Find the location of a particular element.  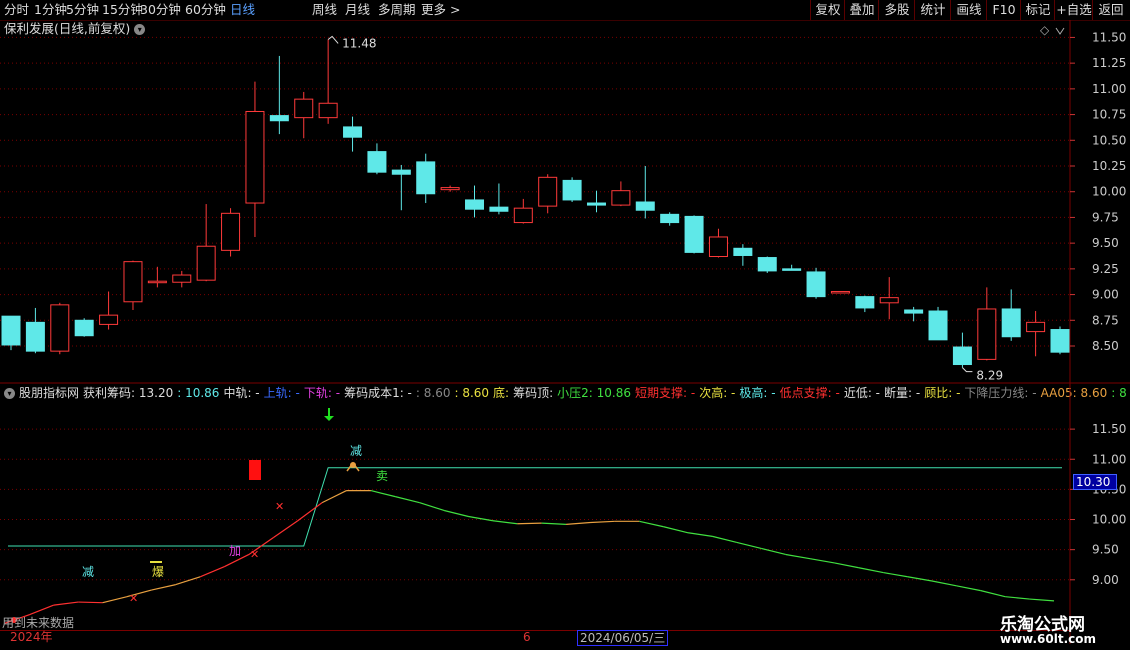

signal-jian: 减 is located at coordinates (88, 572).